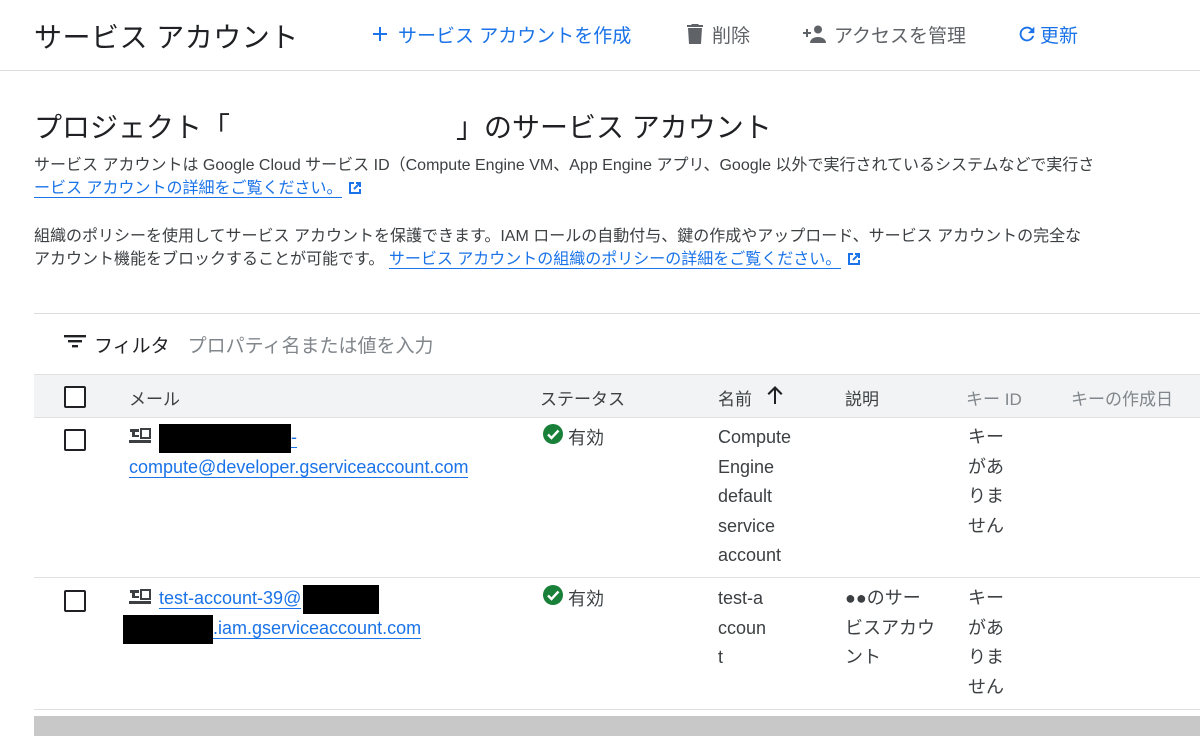 The width and height of the screenshot is (1200, 736). I want to click on horizontal-scrollbar, so click(617, 726).